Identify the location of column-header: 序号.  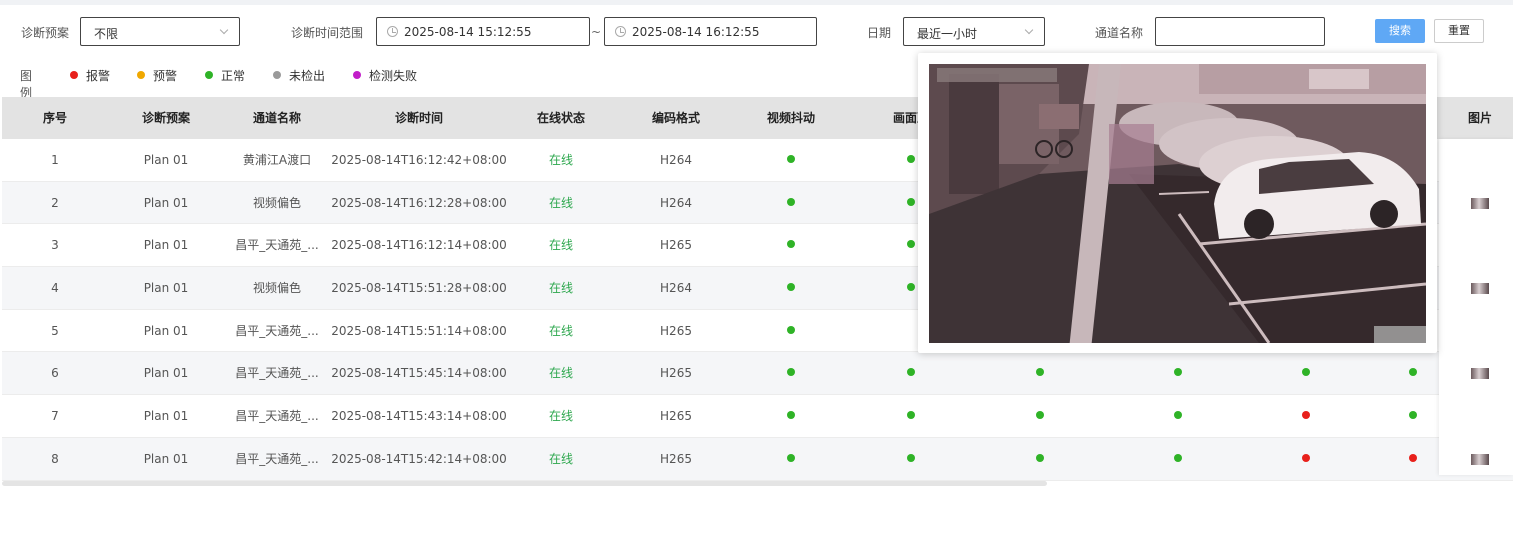
(54, 118).